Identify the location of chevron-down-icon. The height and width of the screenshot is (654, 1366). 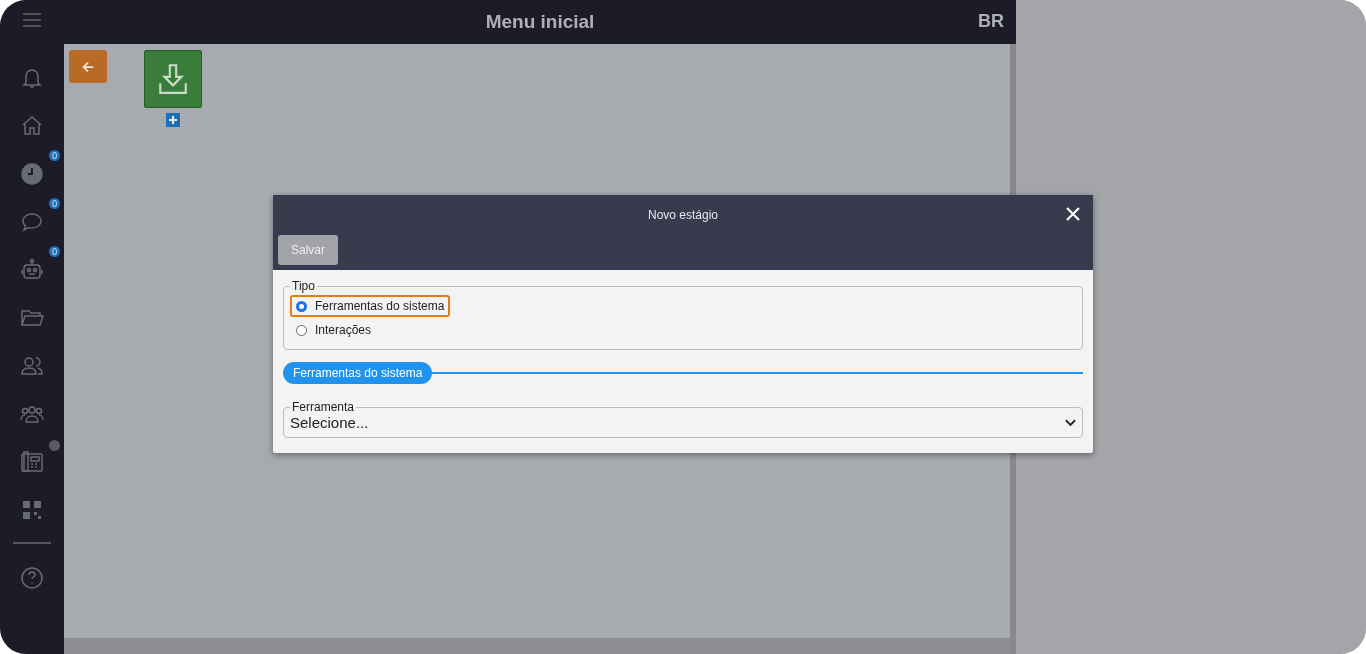
(1070, 422).